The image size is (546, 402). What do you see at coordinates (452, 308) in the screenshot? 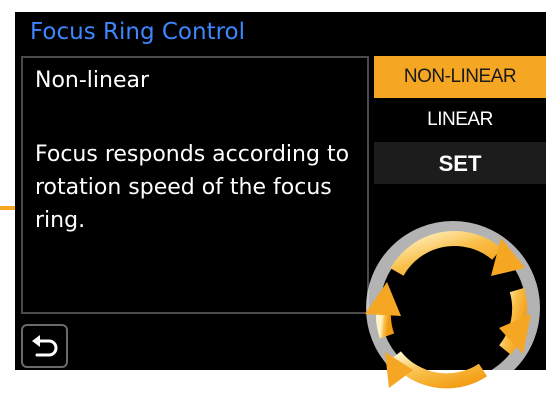
I see `rotation-arrows-icon` at bounding box center [452, 308].